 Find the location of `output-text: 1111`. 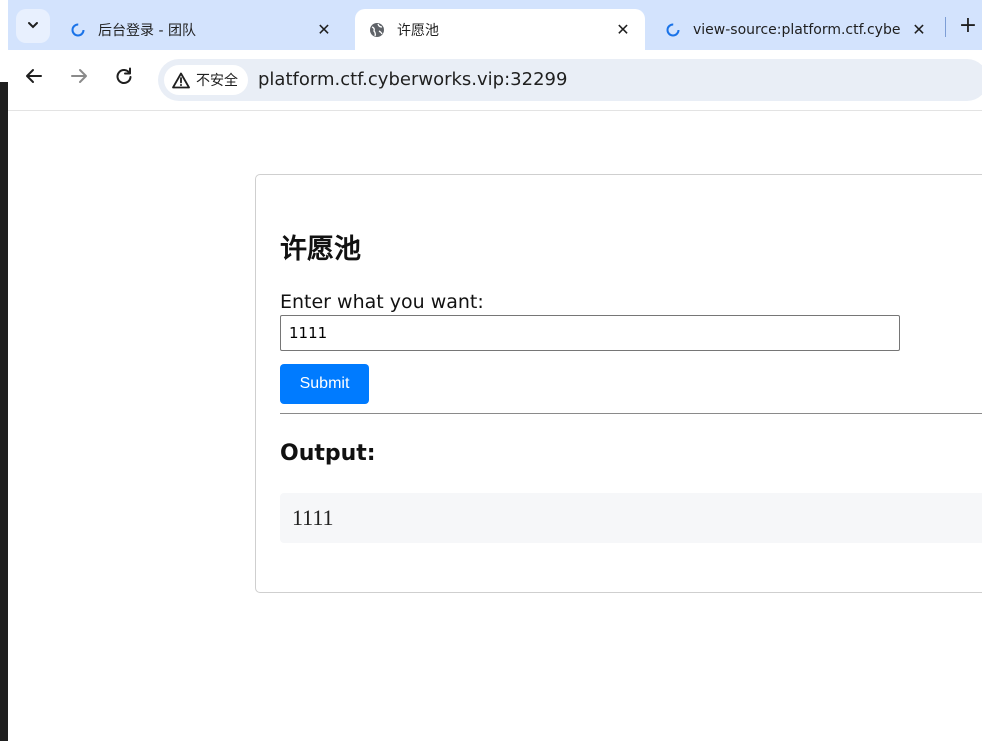

output-text: 1111 is located at coordinates (313, 517).